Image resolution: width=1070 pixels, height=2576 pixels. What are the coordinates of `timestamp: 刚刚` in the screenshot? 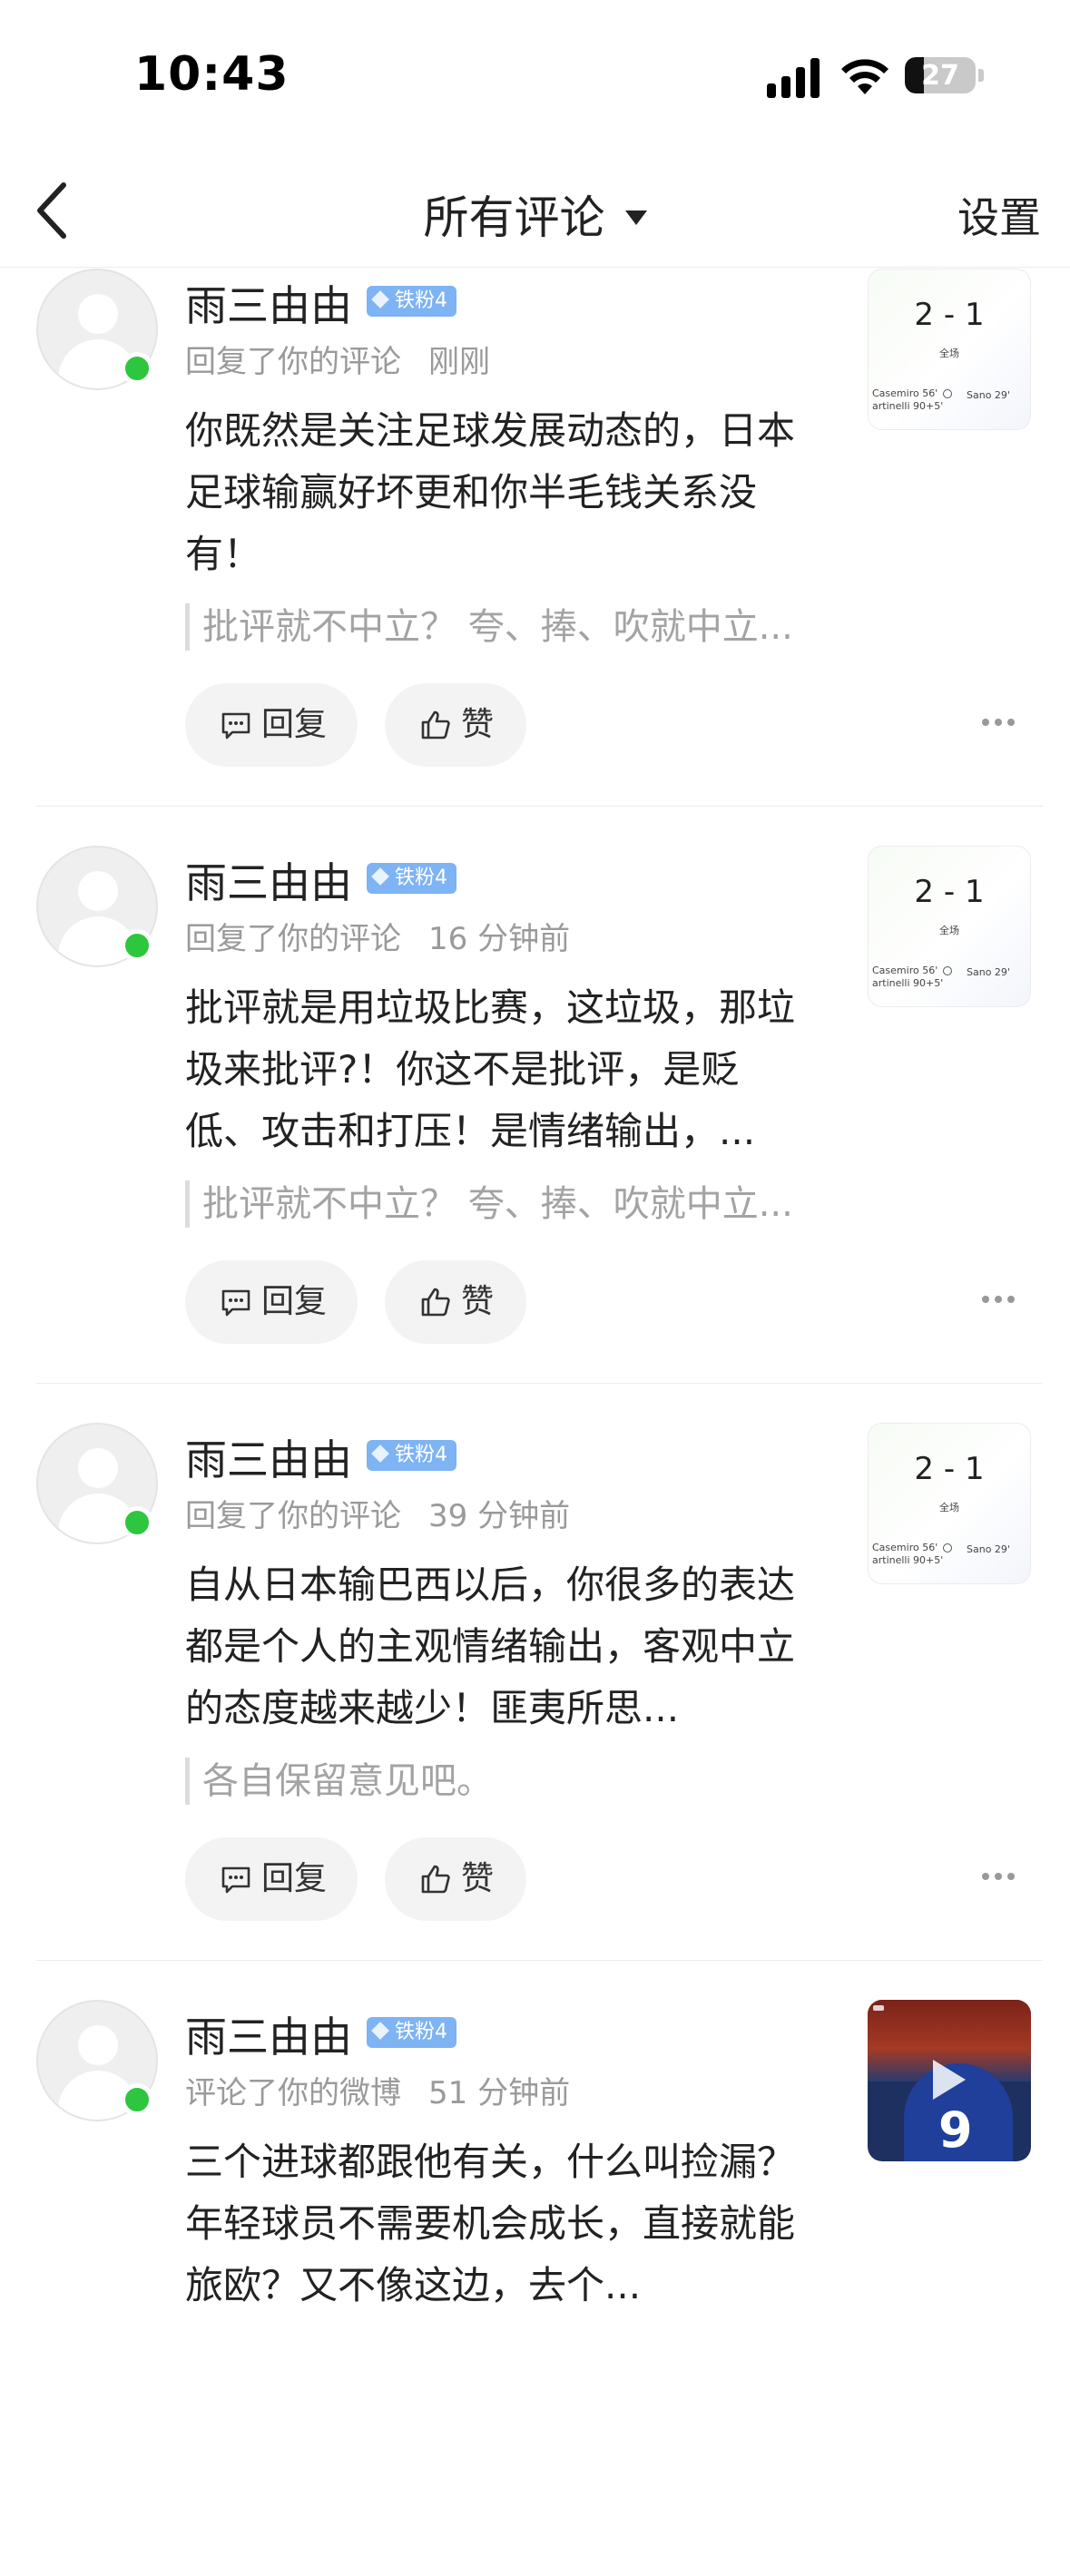 It's located at (459, 362).